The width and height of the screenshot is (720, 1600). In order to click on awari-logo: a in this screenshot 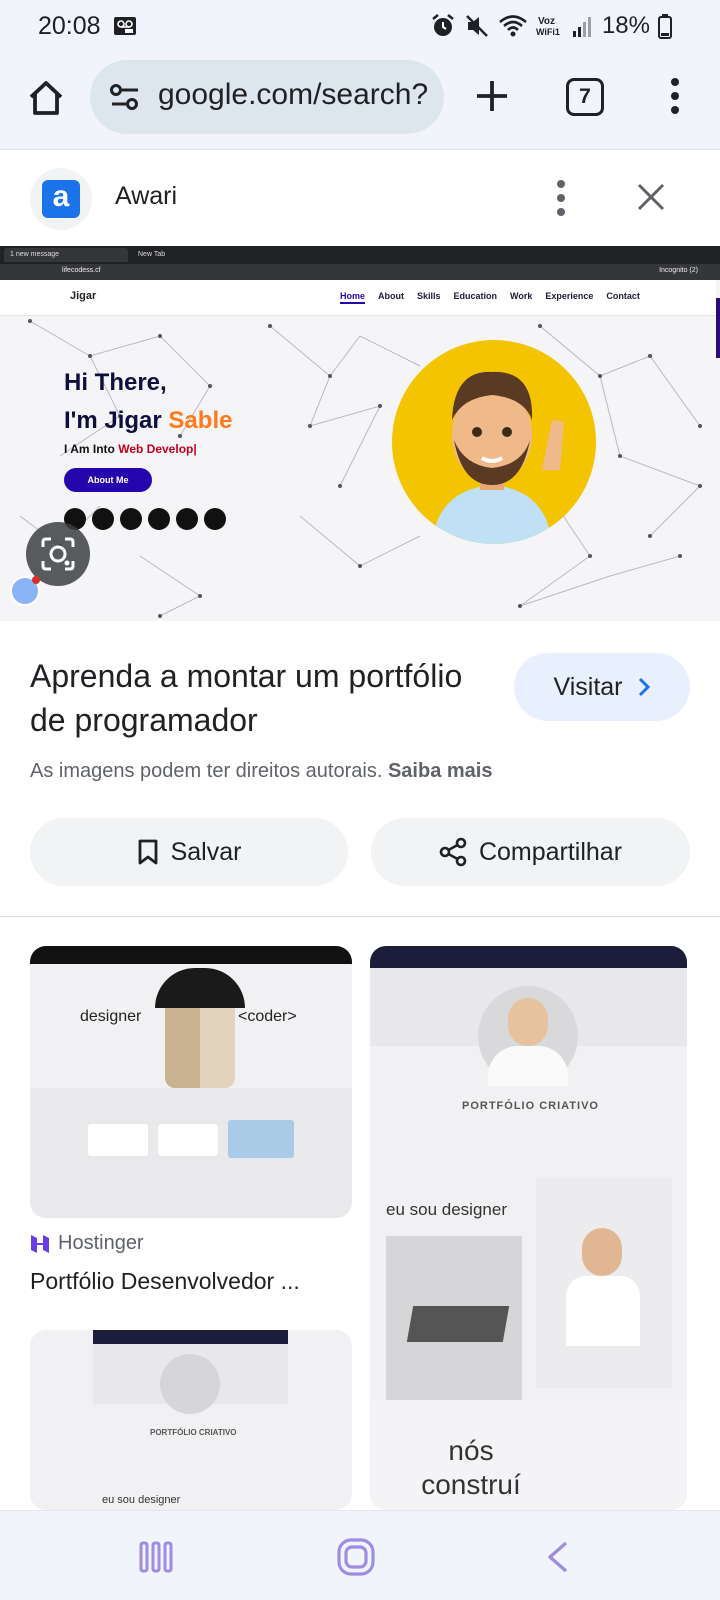, I will do `click(61, 199)`.